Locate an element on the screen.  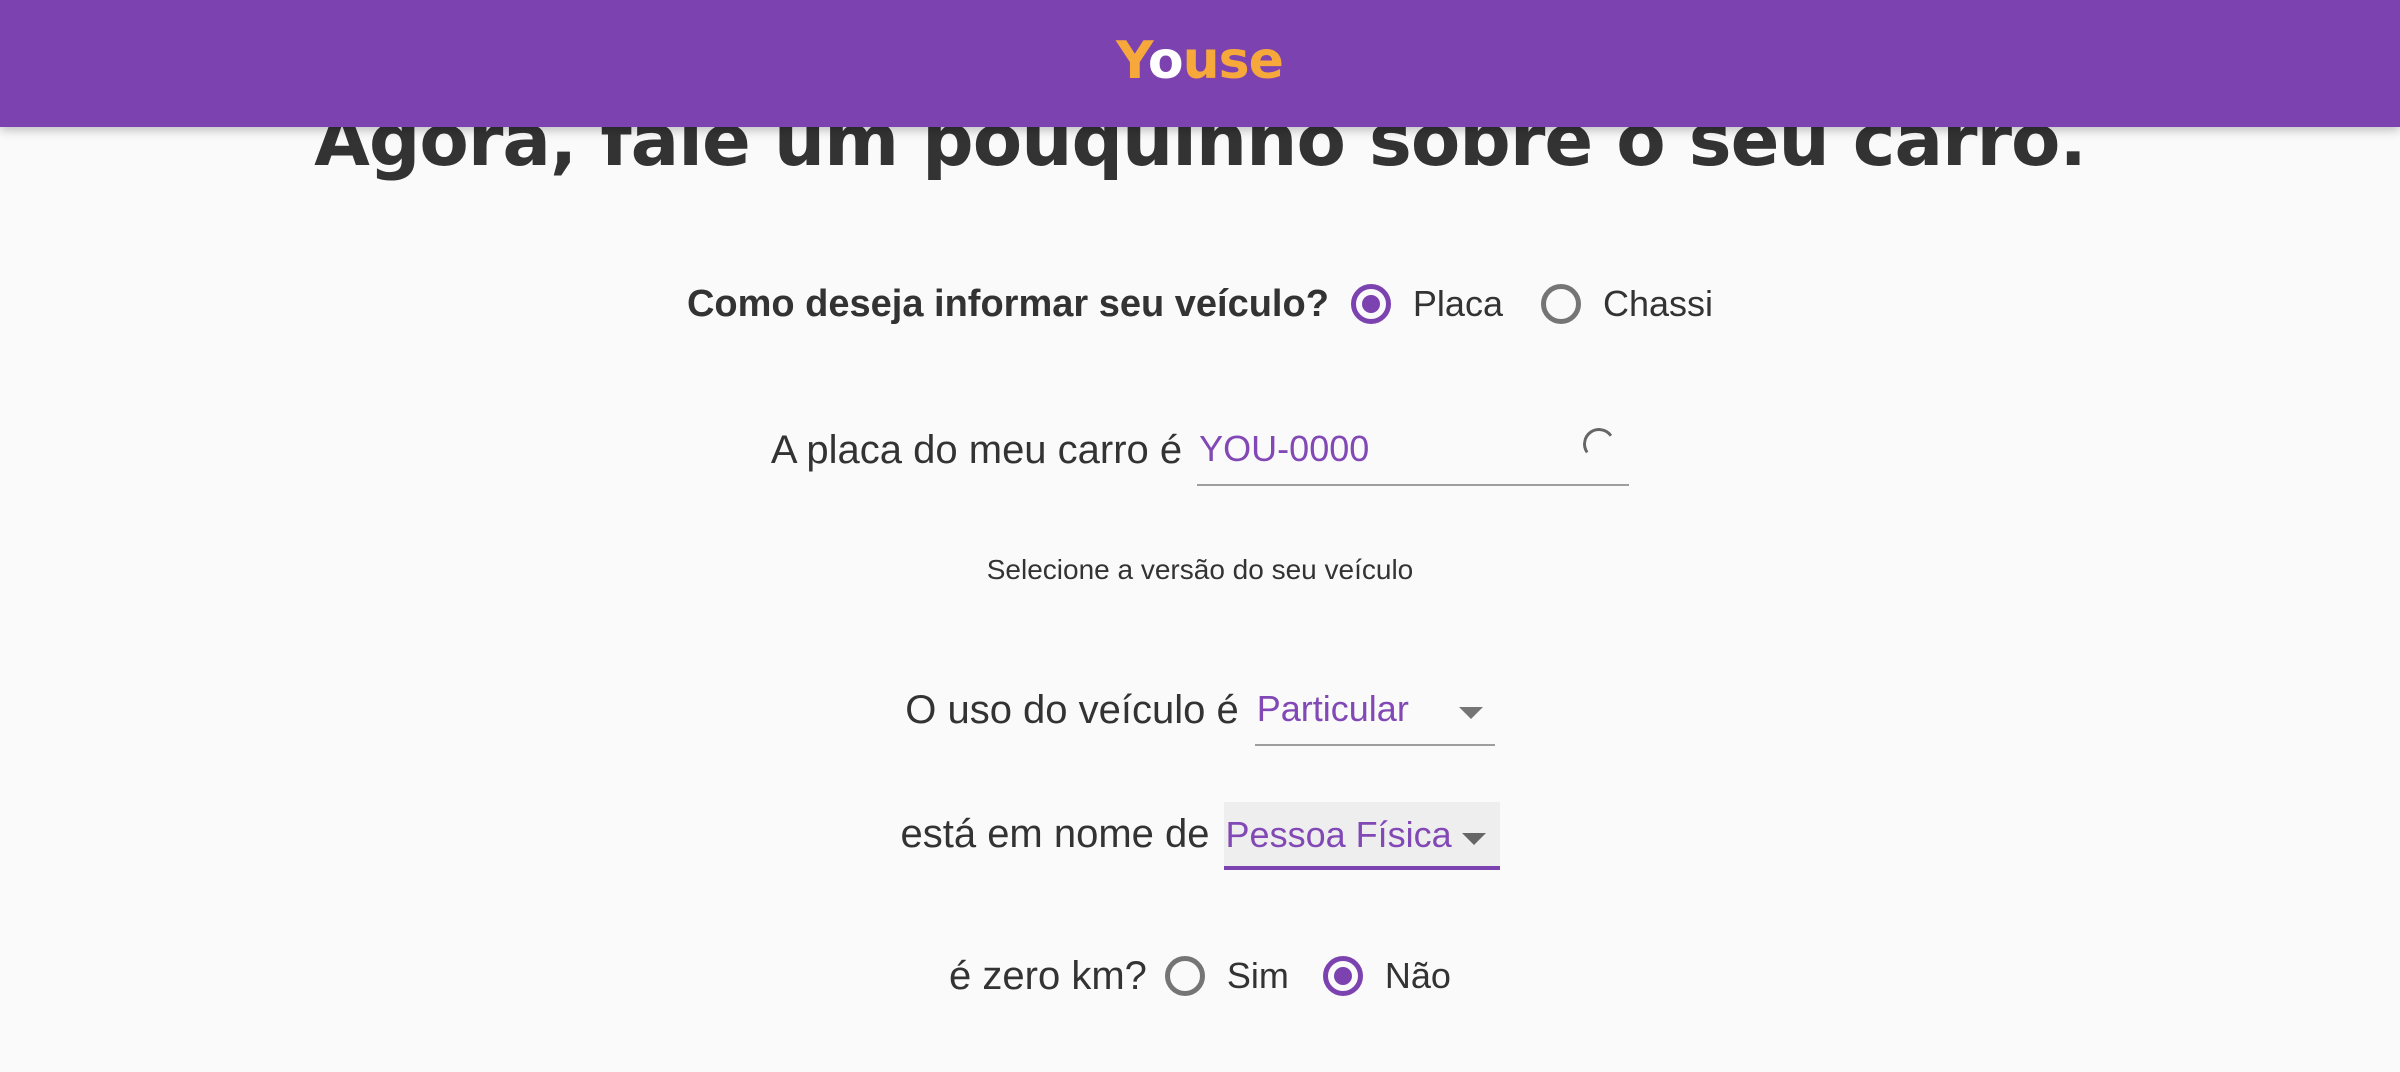
radio-placa-checked-icon is located at coordinates (1370, 304).